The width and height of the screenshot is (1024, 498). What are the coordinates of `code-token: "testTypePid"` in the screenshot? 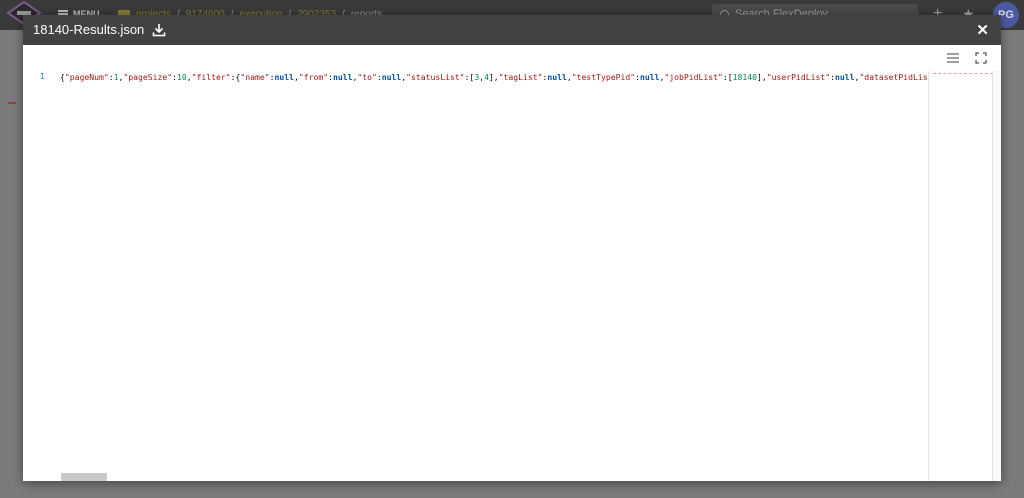 It's located at (603, 77).